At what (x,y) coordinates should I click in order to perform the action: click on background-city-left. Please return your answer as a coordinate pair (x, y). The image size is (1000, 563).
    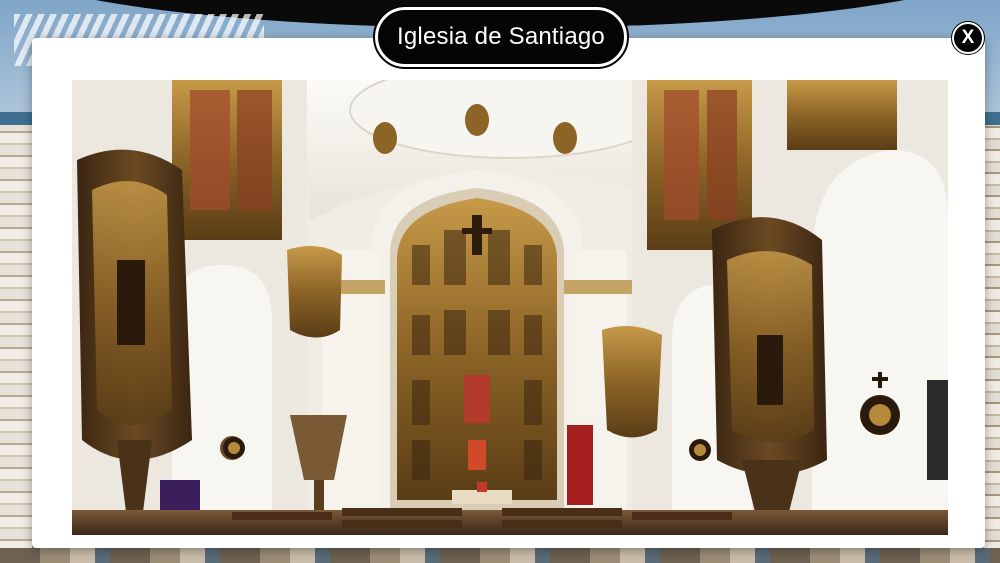
    Looking at the image, I should click on (16, 344).